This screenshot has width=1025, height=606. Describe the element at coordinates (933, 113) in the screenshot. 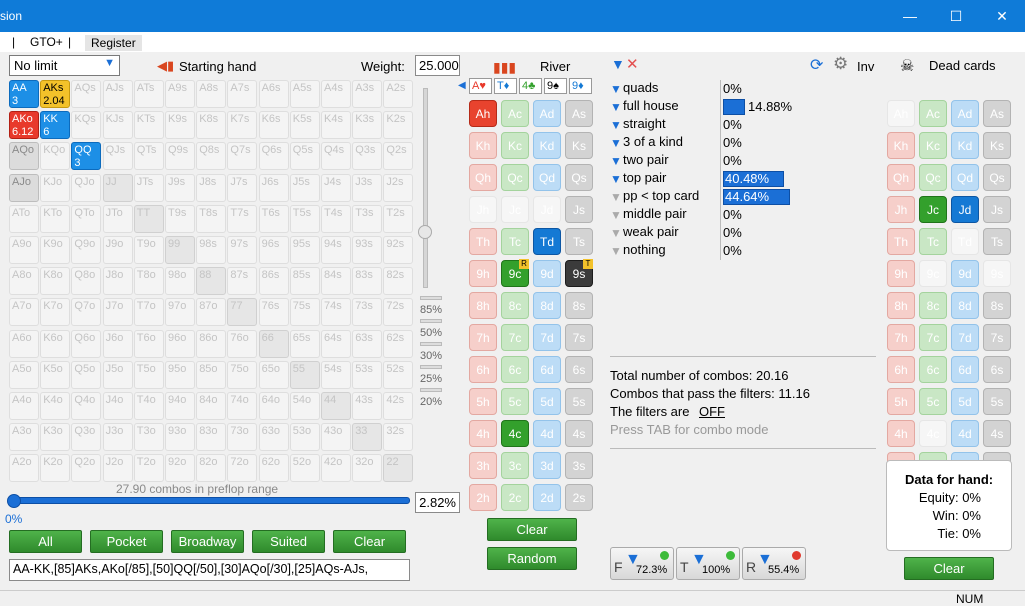

I see `dead-card: Ac` at that location.